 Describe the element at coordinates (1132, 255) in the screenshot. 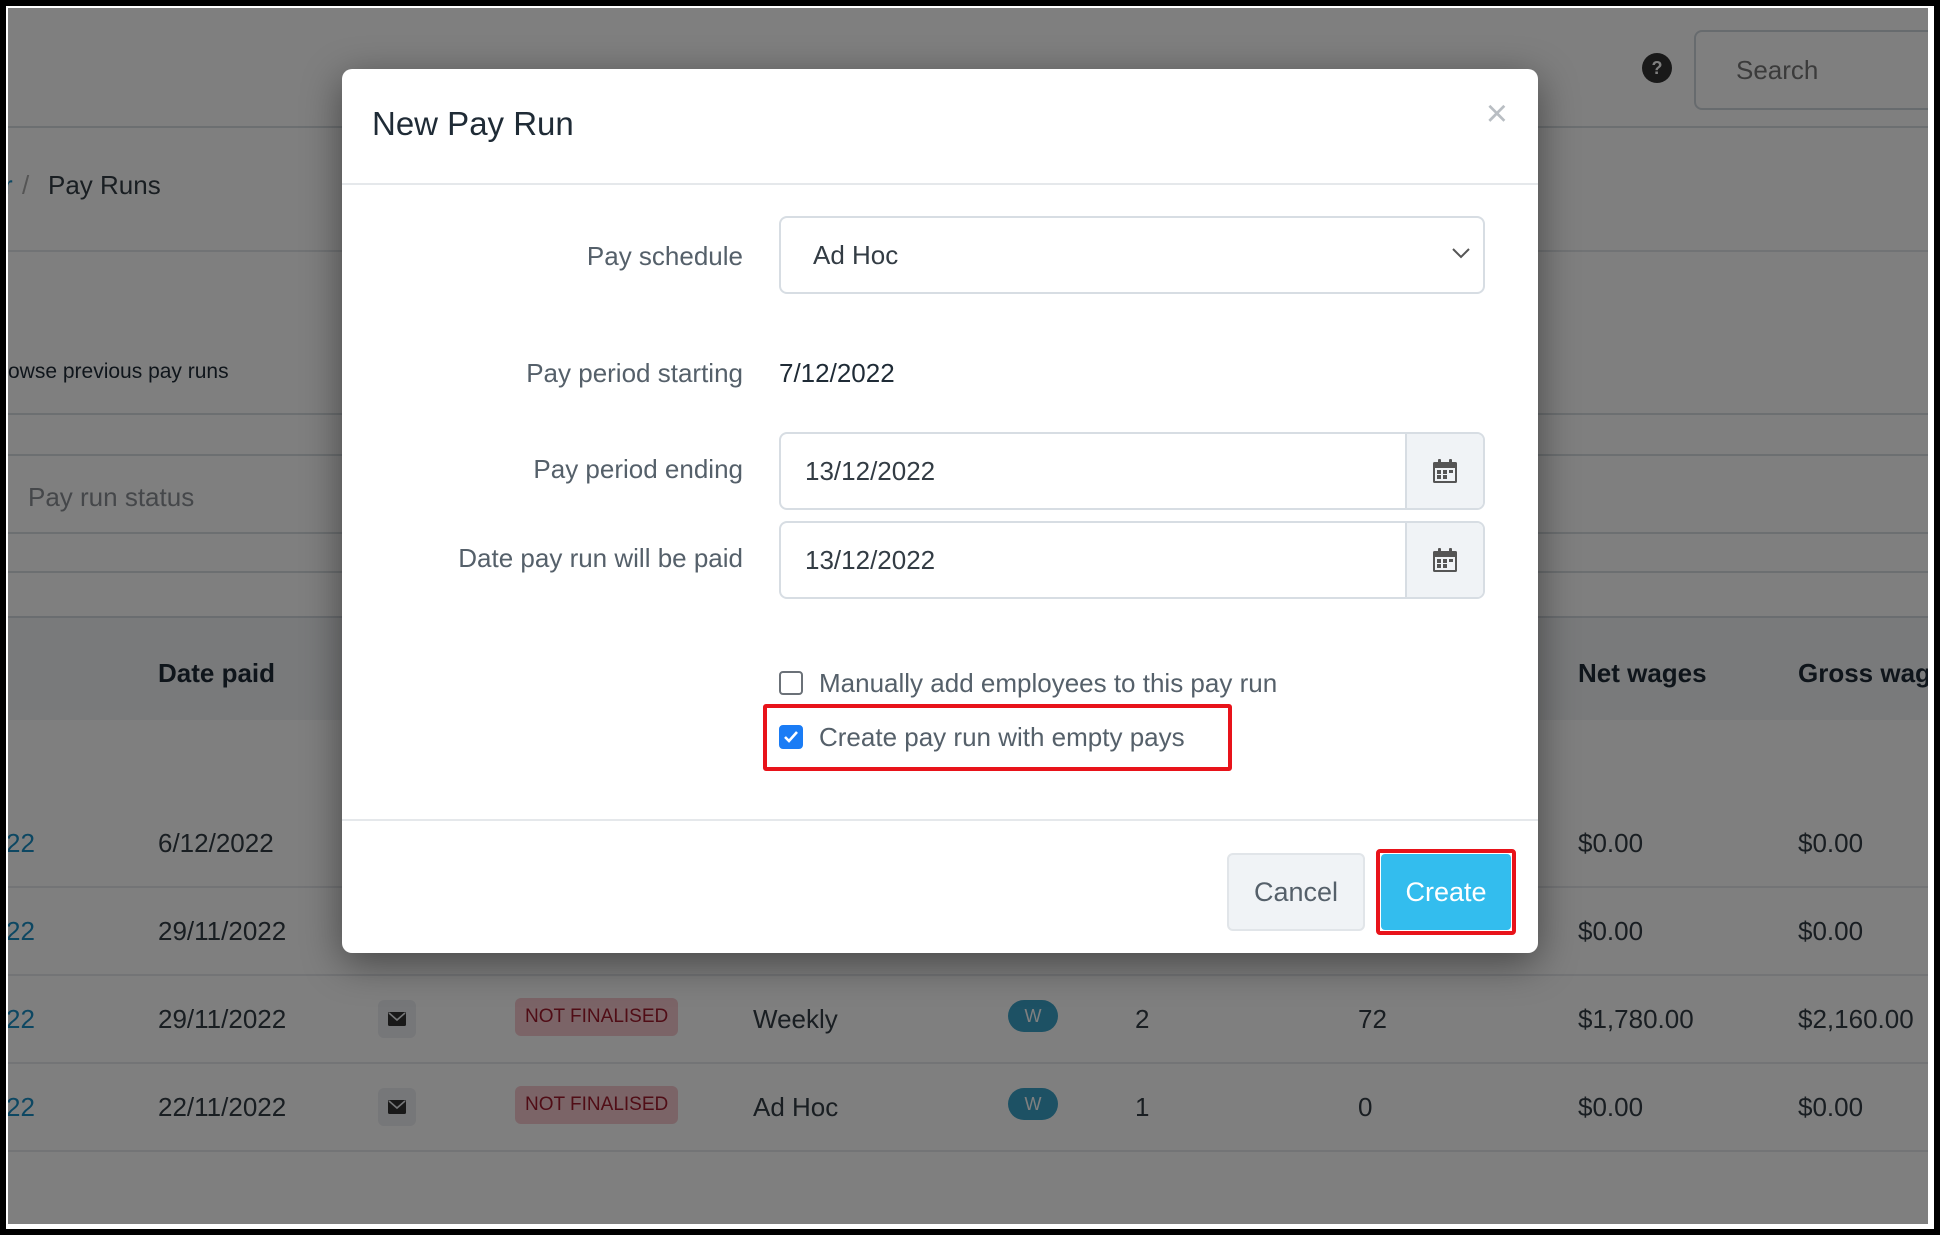

I see `pay-schedule-select: Ad Hoc` at that location.